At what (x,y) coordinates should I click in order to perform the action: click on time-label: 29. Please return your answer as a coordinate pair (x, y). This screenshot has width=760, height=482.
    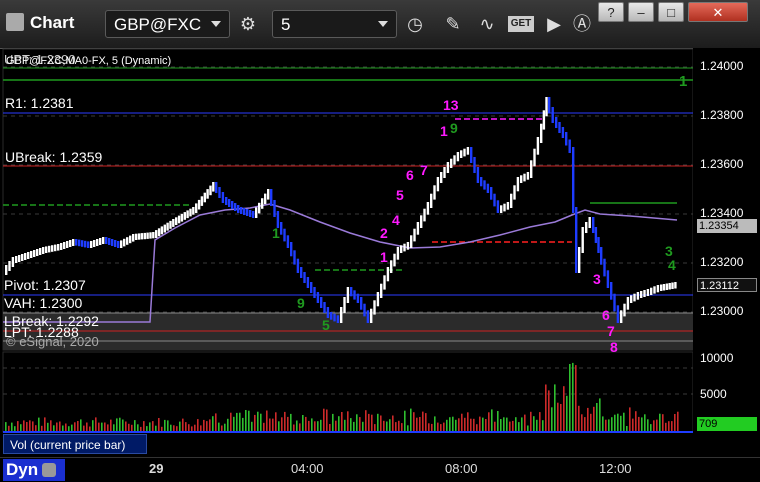
    Looking at the image, I should click on (156, 468).